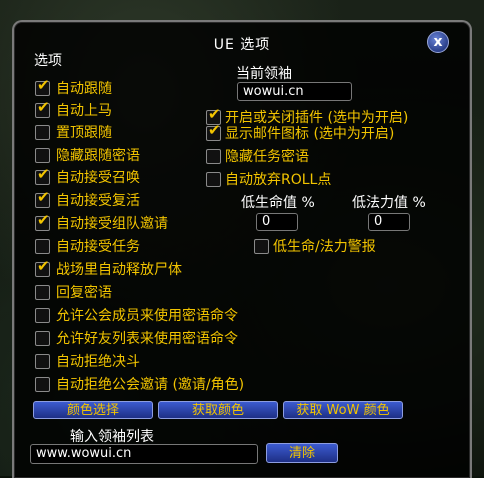 The width and height of the screenshot is (484, 478). I want to click on option-label: 自动上马, so click(84, 111).